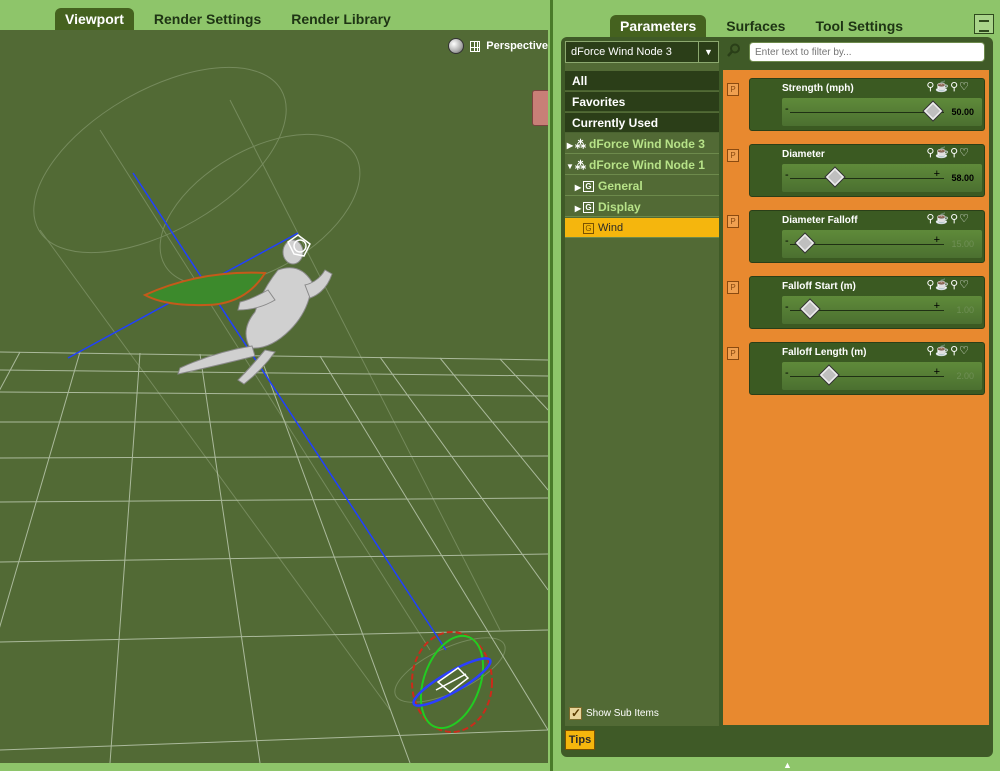 This screenshot has height=771, width=1000. I want to click on tab-render-library: Render Library, so click(341, 19).